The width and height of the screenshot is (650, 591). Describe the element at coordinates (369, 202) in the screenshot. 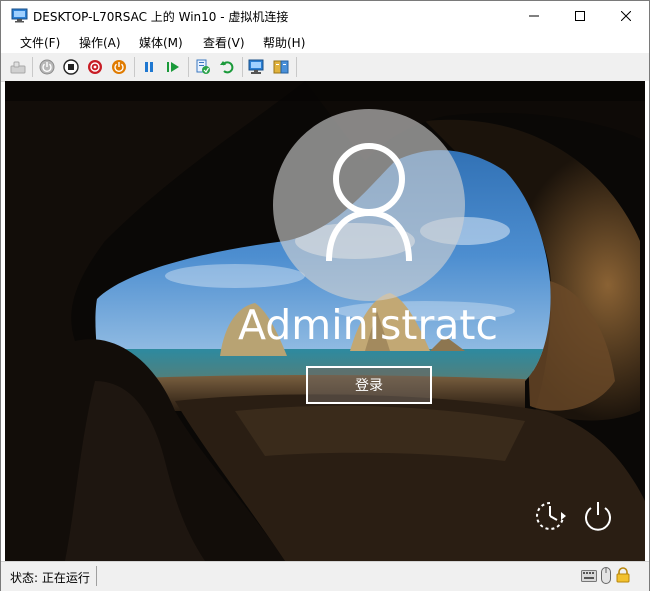

I see `user-icon` at that location.